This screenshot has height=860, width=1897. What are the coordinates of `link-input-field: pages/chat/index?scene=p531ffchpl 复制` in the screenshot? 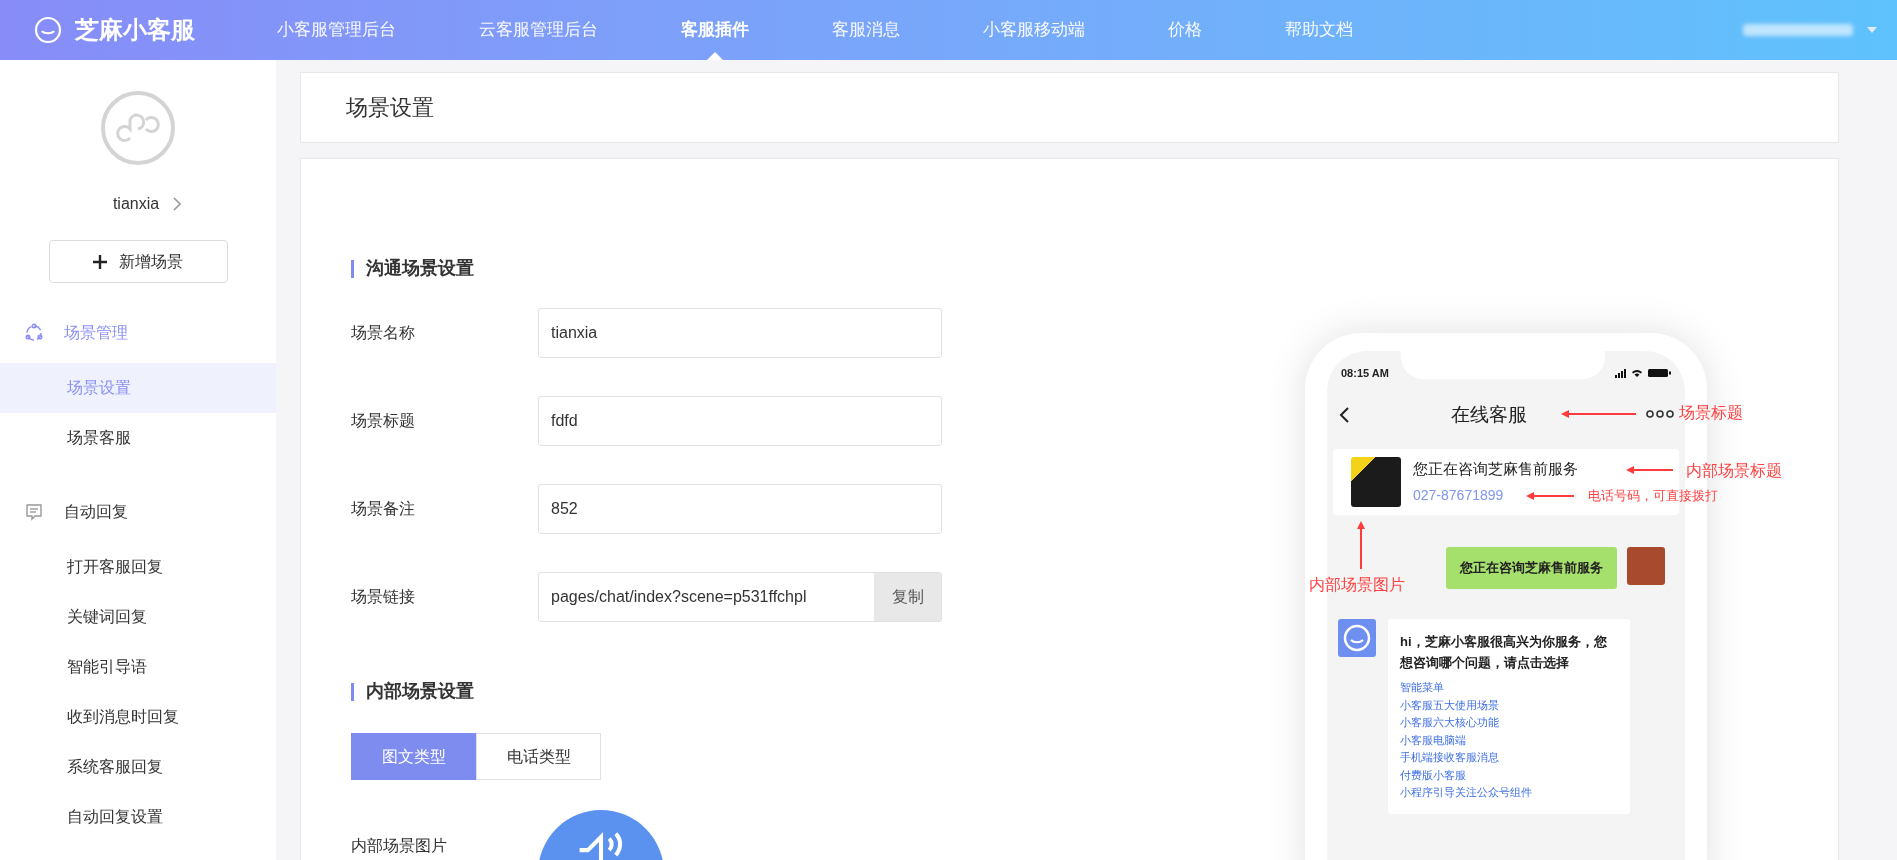 It's located at (740, 597).